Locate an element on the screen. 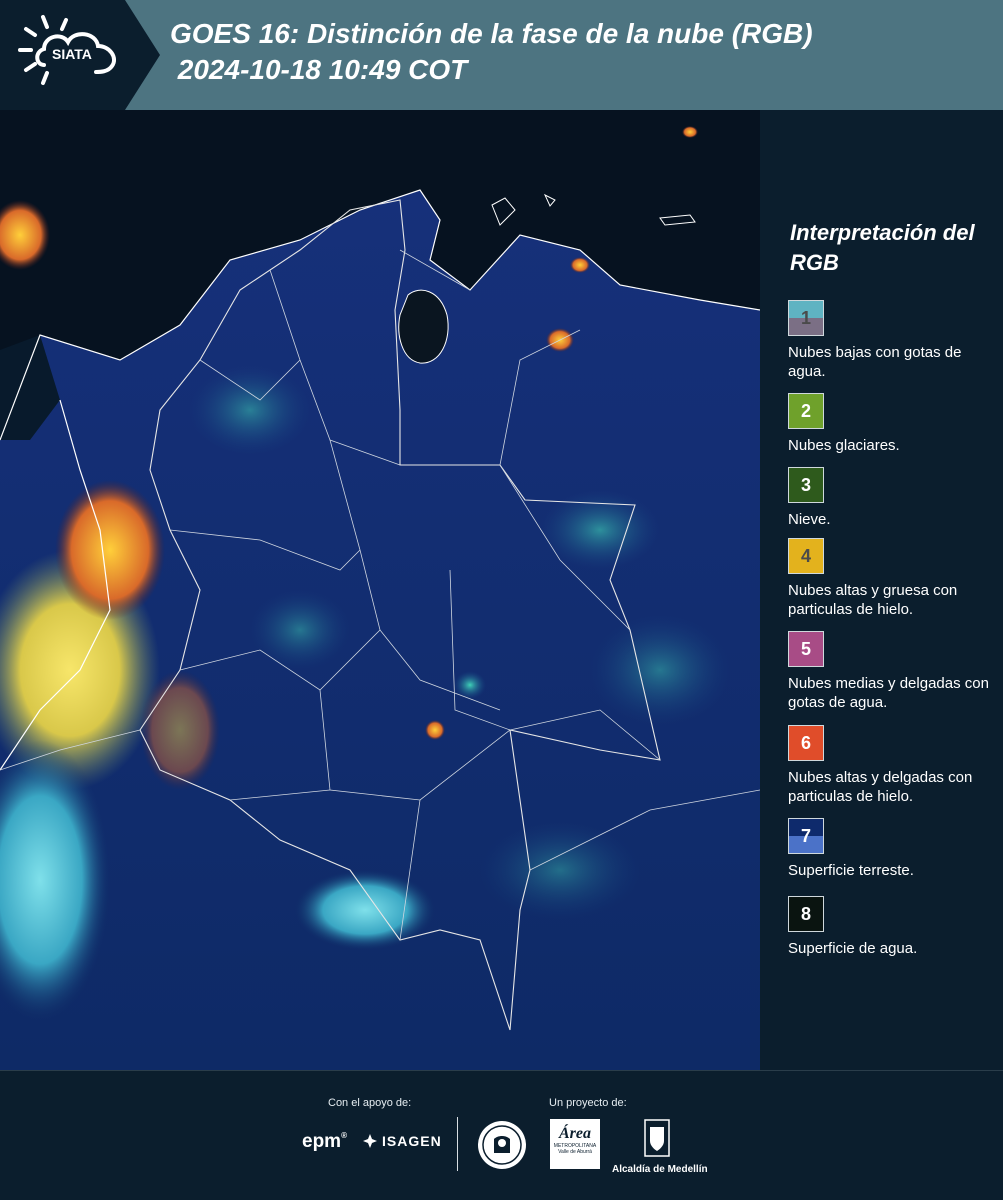 The image size is (1003, 1200). university-seal-logo is located at coordinates (502, 1147).